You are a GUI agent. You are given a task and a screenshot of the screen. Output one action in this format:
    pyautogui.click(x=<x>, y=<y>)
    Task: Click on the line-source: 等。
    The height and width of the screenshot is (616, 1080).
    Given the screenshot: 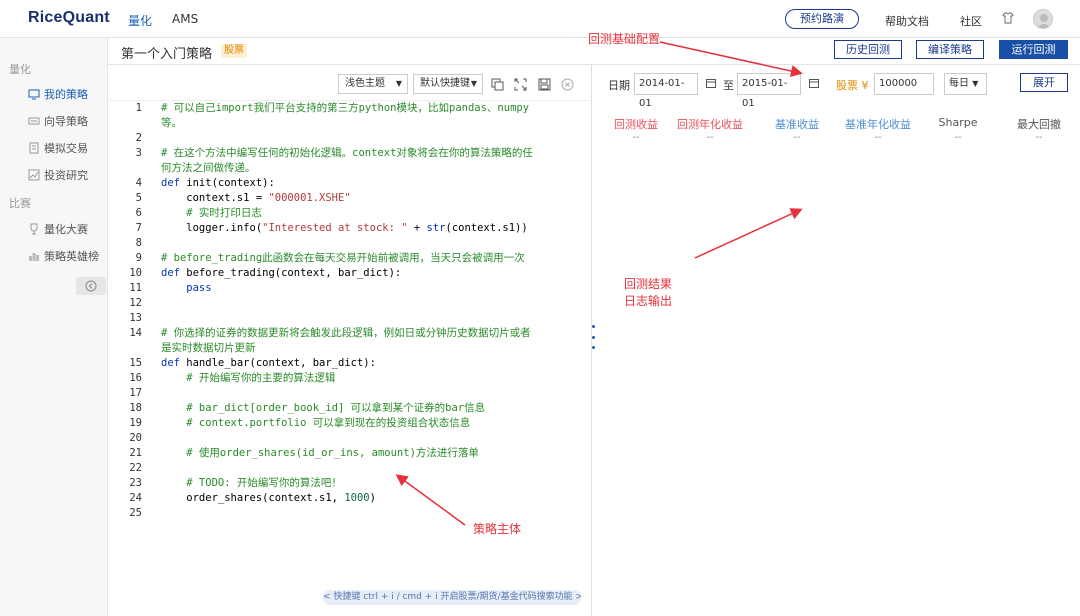 What is the action you would take?
    pyautogui.click(x=171, y=123)
    